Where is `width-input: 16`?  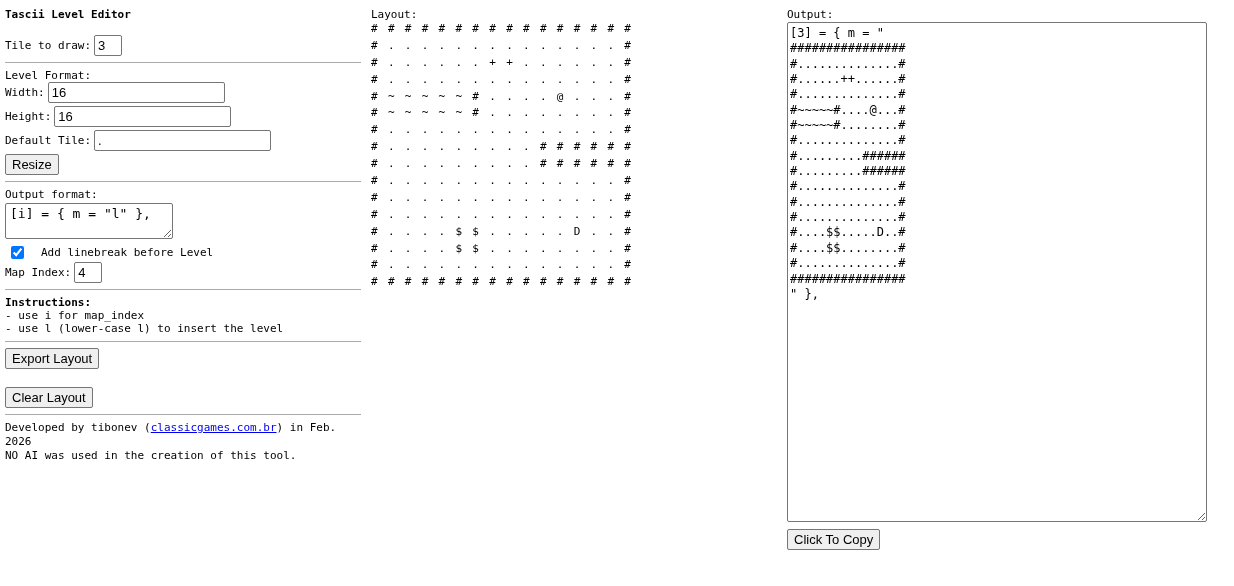 width-input: 16 is located at coordinates (136, 92).